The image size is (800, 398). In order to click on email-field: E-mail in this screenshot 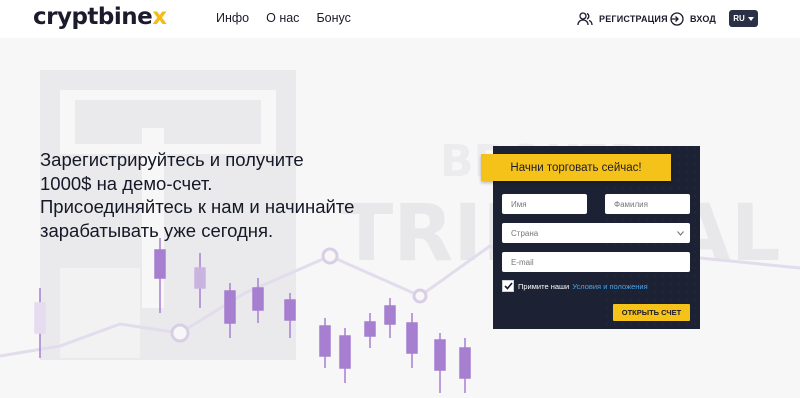, I will do `click(596, 262)`.